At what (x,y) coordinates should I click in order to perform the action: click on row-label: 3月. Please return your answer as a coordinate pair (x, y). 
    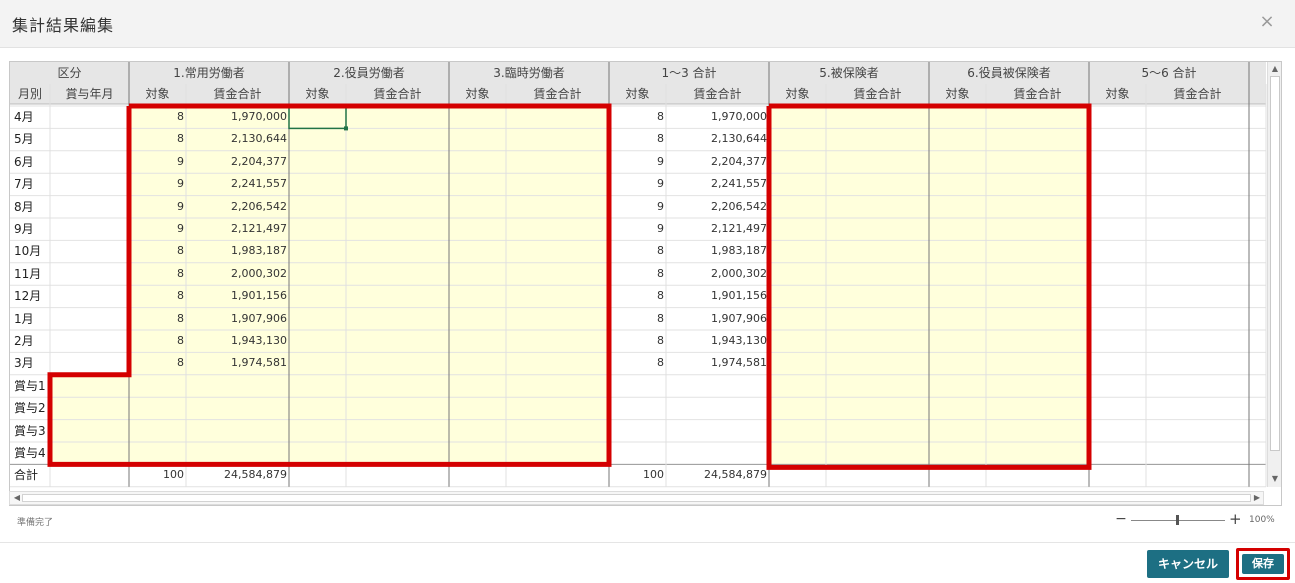
    Looking at the image, I should click on (34, 363).